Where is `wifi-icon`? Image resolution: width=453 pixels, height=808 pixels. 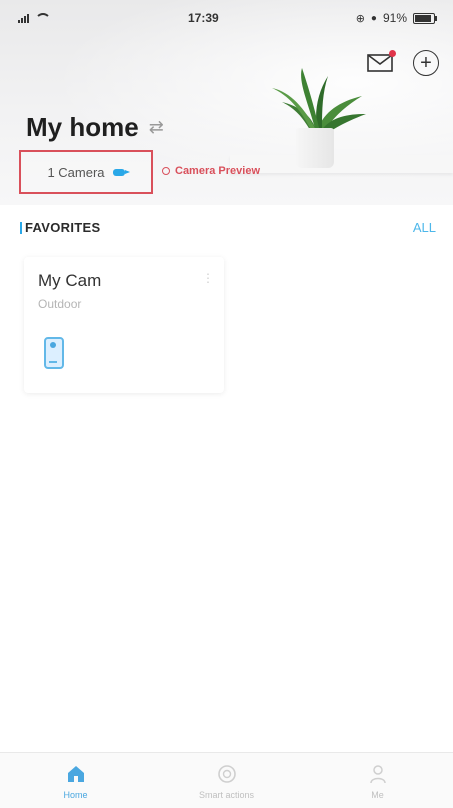 wifi-icon is located at coordinates (43, 18).